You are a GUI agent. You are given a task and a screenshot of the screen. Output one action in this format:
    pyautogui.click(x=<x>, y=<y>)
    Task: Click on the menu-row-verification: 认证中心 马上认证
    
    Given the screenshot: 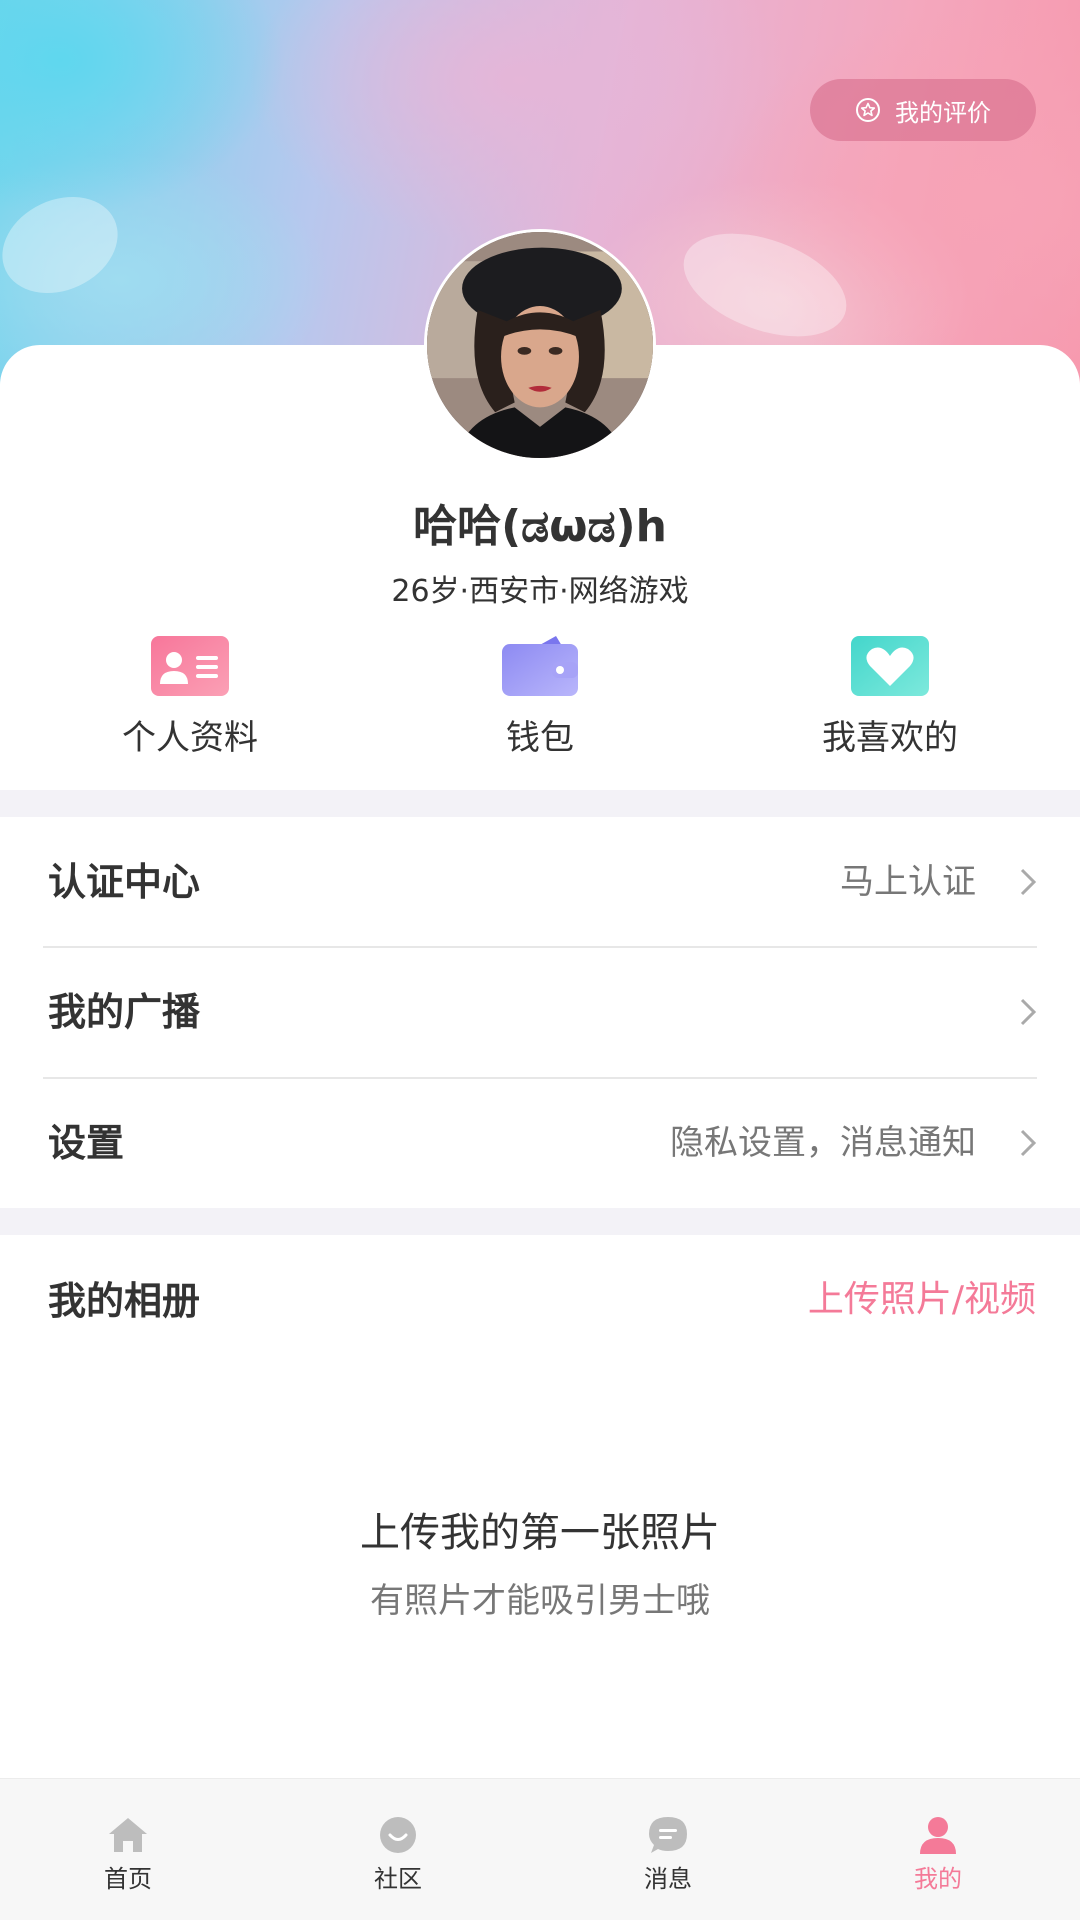 What is the action you would take?
    pyautogui.click(x=540, y=882)
    